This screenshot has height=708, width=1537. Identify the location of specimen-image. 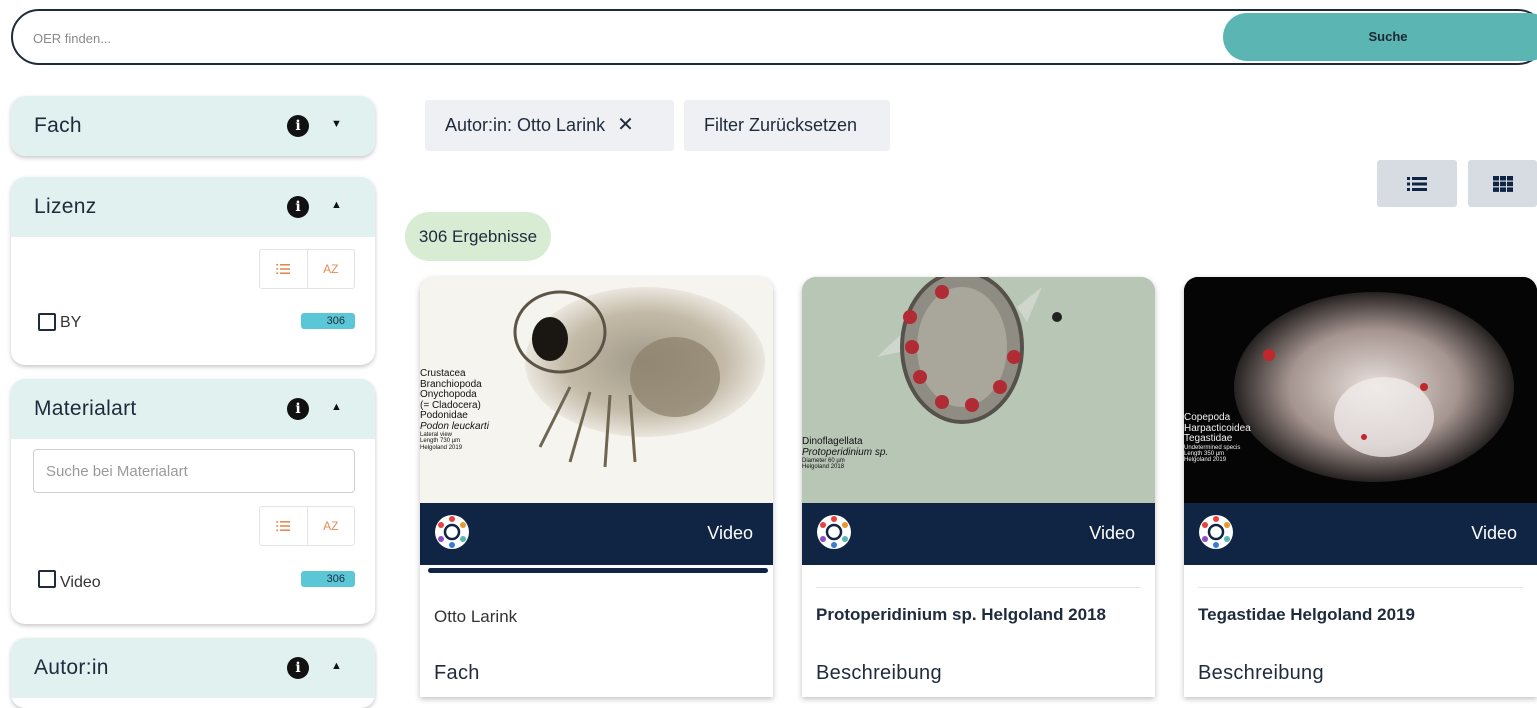
(1360, 390).